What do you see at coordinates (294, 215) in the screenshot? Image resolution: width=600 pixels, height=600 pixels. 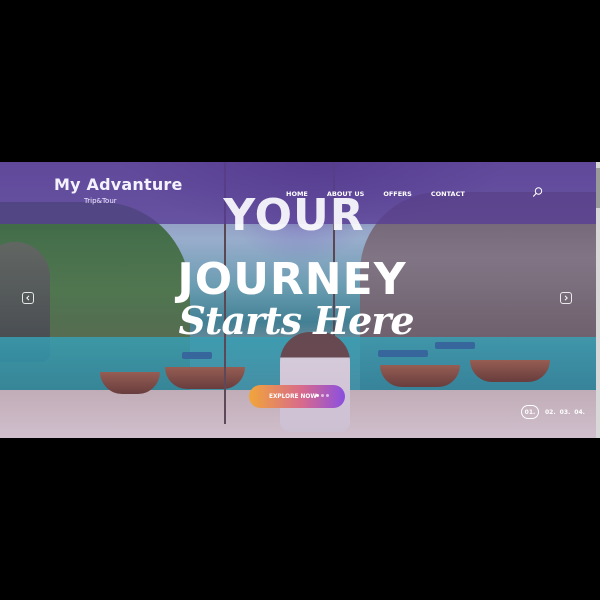 I see `hero-headline-line1-text: YOUR` at bounding box center [294, 215].